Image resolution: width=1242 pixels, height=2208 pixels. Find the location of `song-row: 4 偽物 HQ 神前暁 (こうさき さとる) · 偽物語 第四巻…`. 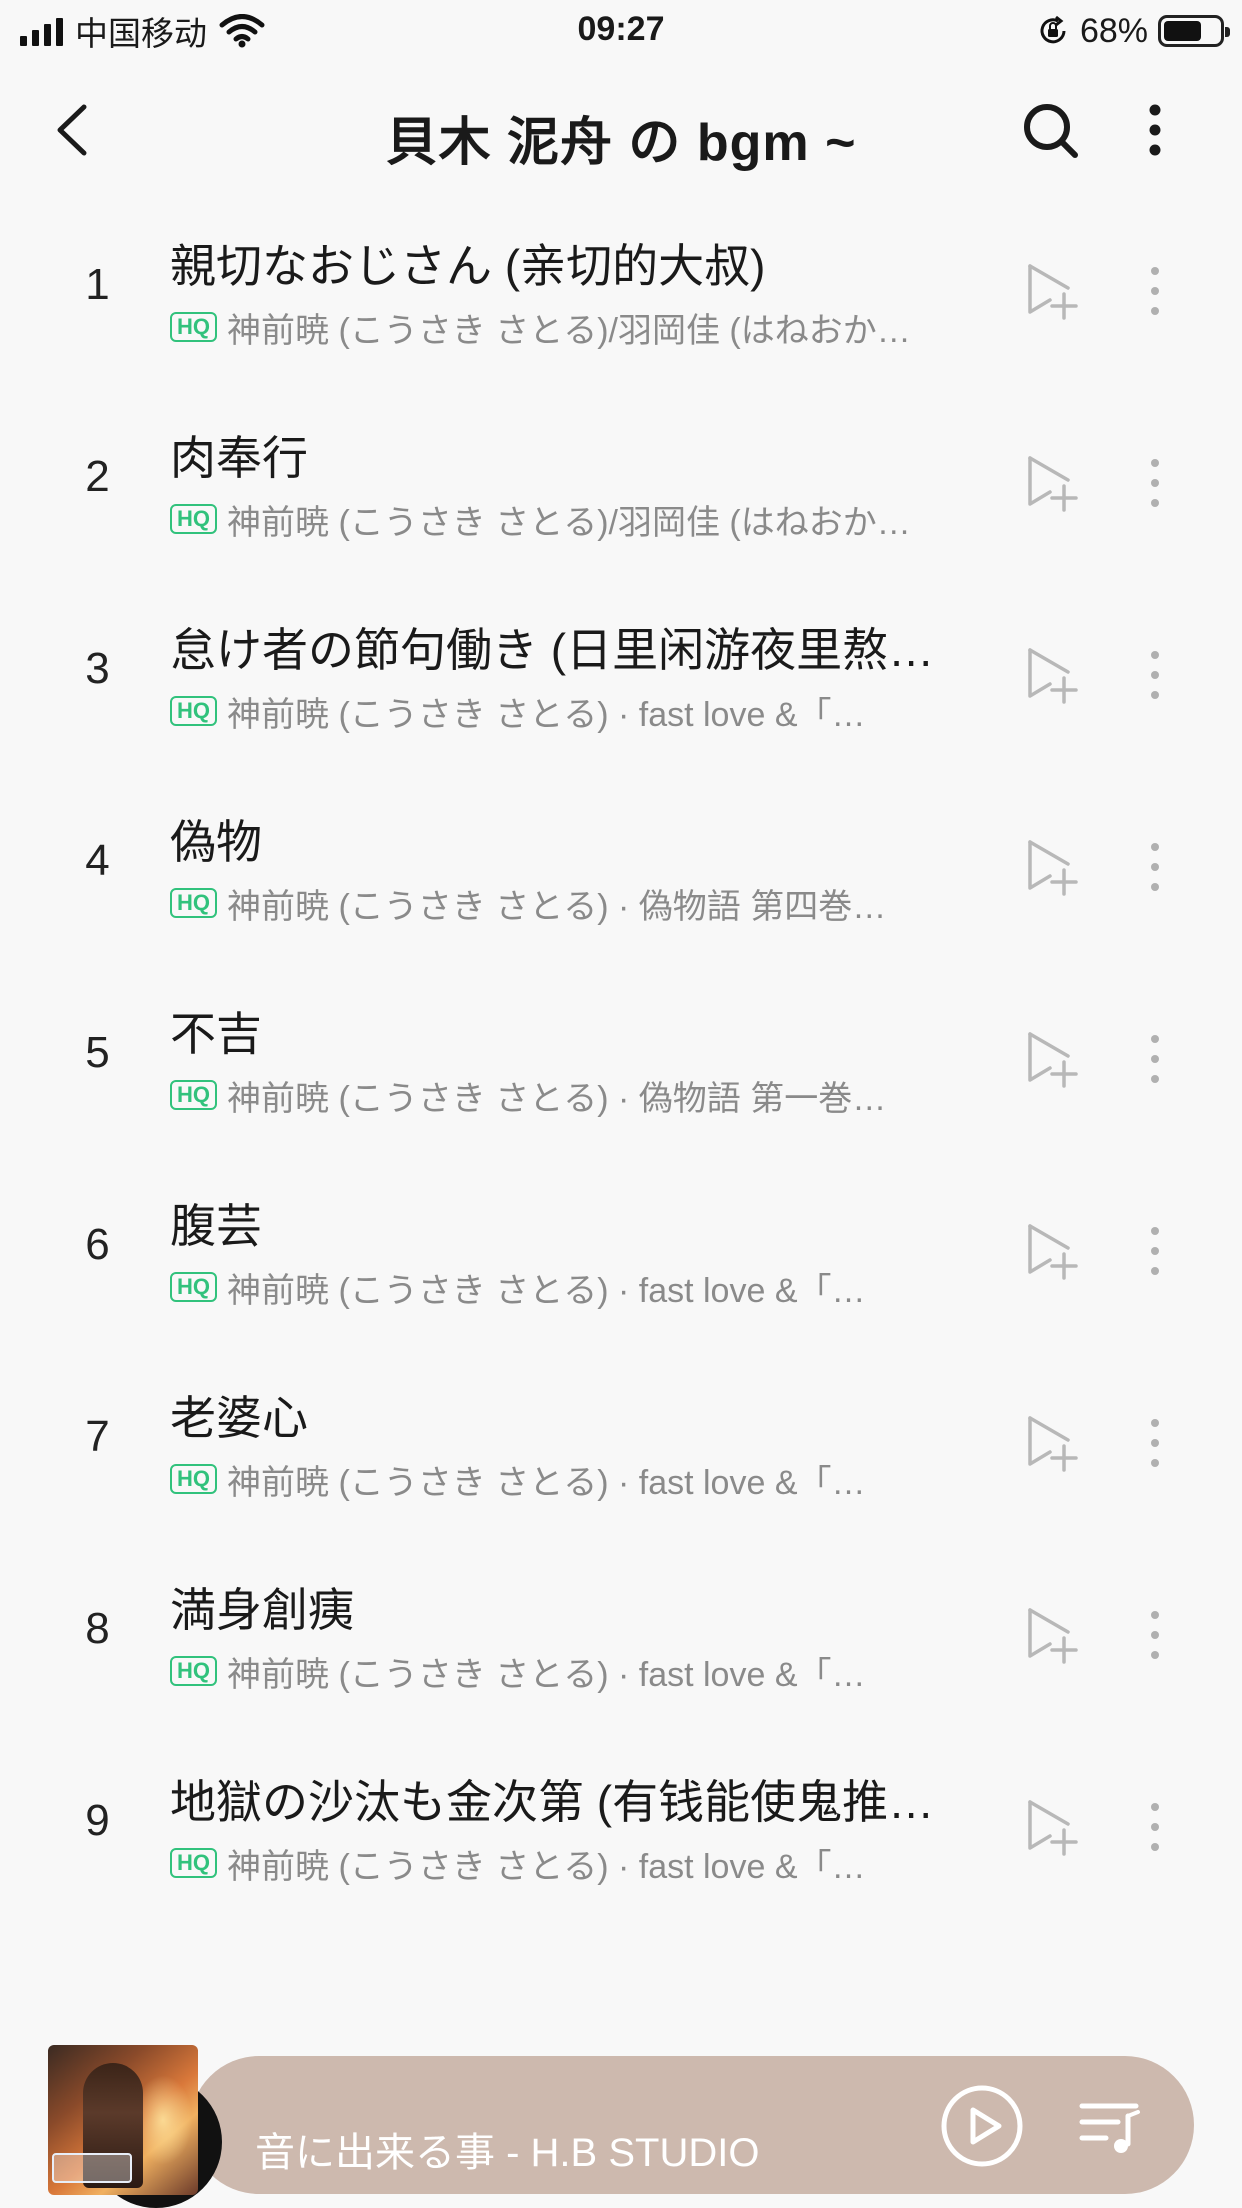

song-row: 4 偽物 HQ 神前暁 (こうさき さとる) · 偽物語 第四巻… is located at coordinates (621, 882).